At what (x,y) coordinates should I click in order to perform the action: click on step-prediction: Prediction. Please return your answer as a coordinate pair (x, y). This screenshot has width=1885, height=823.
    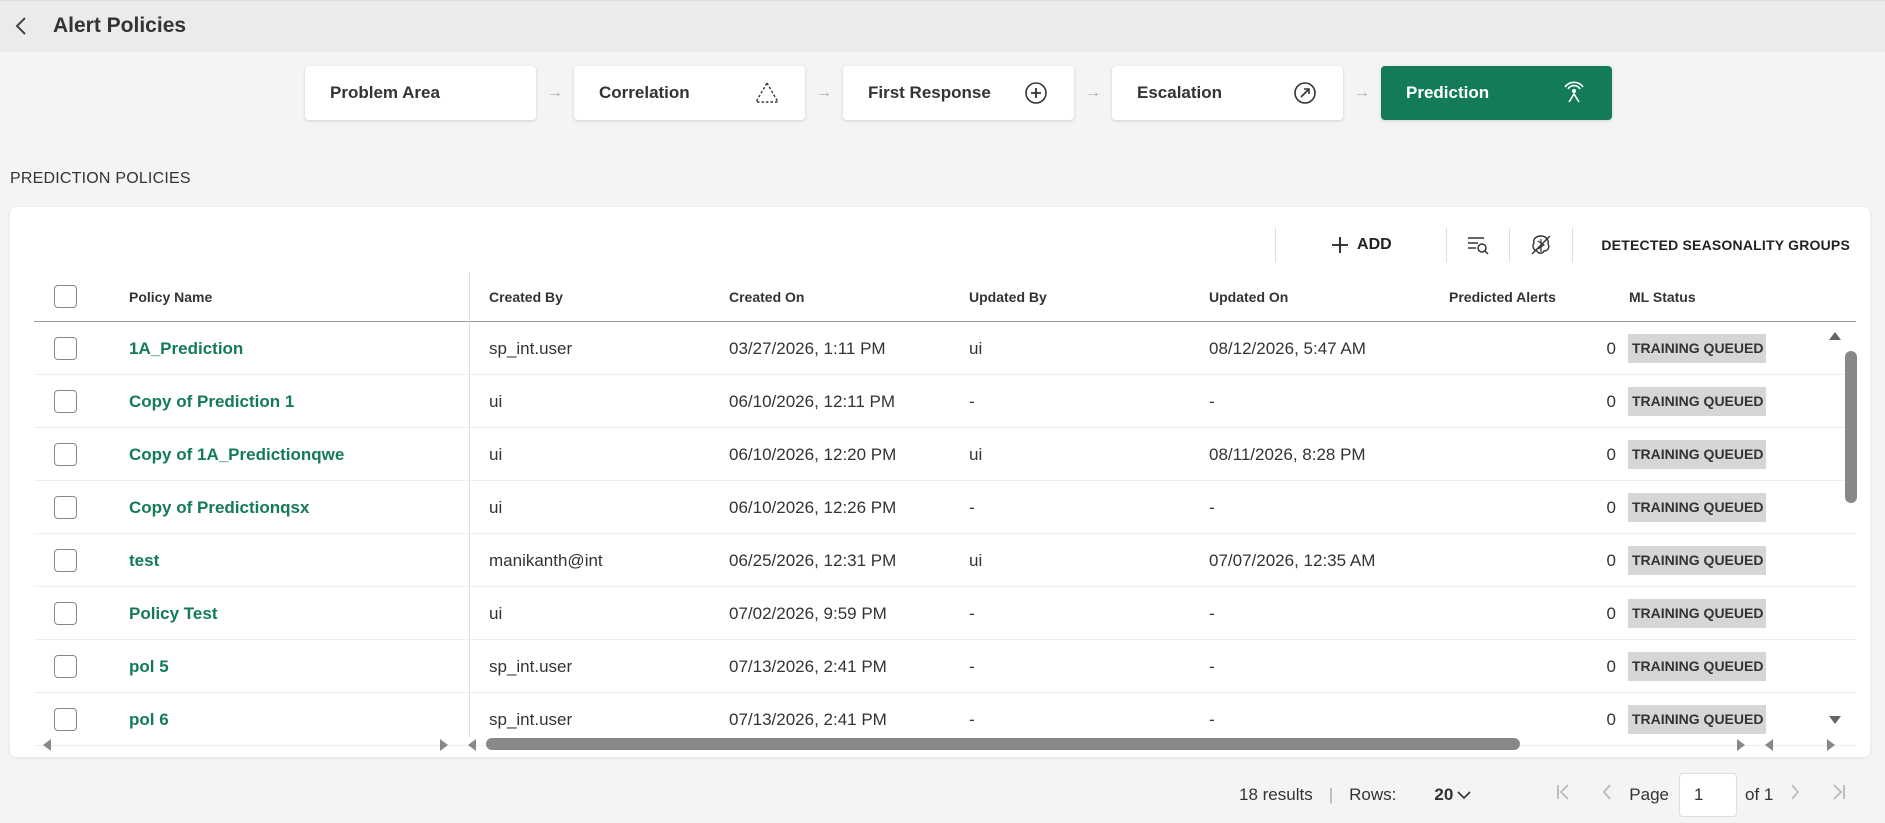
    Looking at the image, I should click on (1496, 93).